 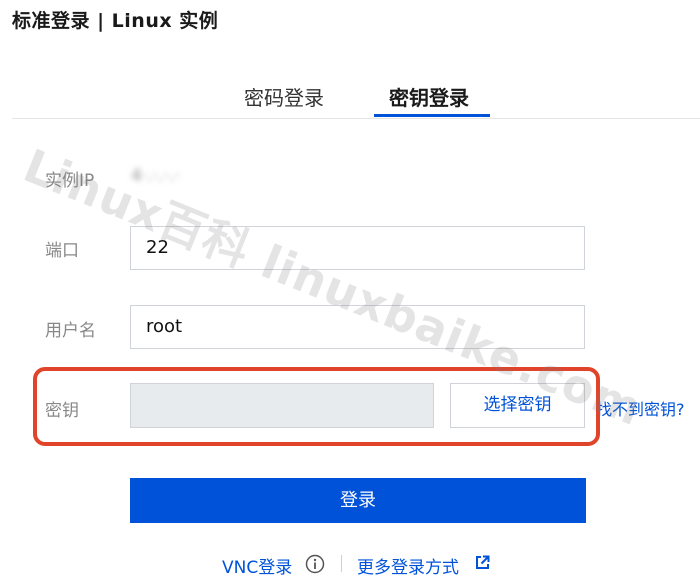 I want to click on tab-key-login: 密钥登录, so click(x=429, y=96).